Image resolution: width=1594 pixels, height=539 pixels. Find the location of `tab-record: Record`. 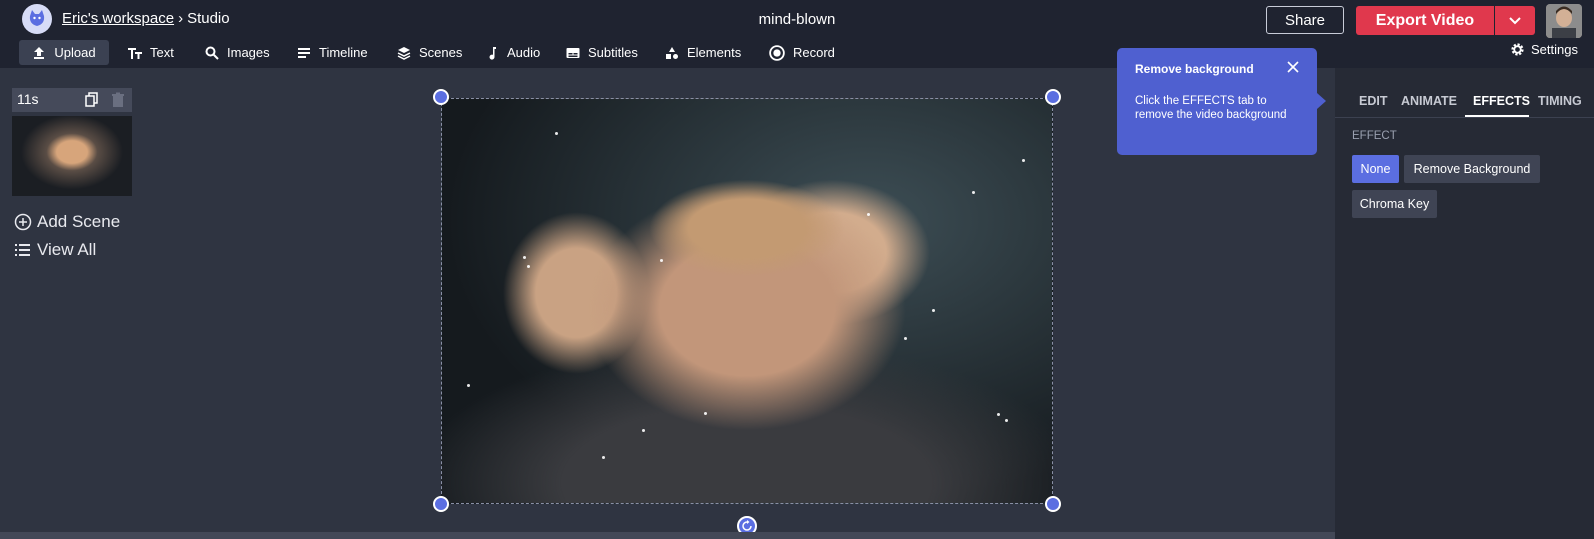

tab-record: Record is located at coordinates (802, 52).